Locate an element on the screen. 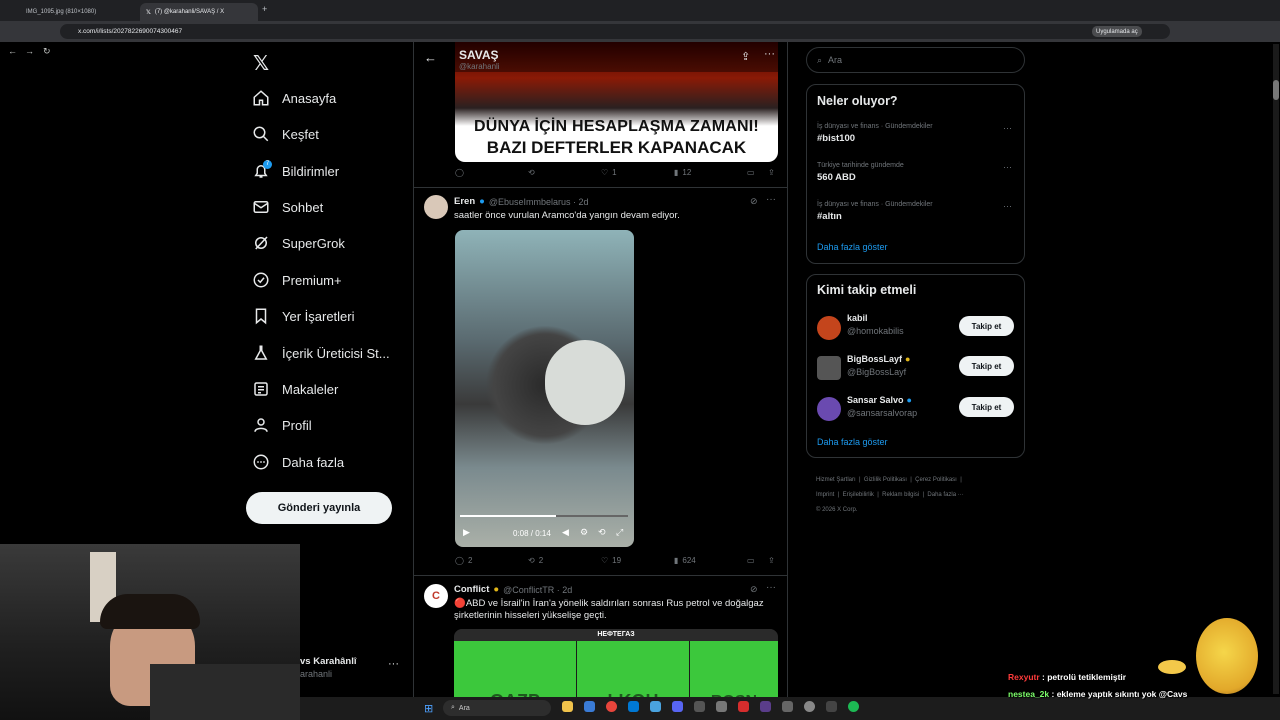 This screenshot has width=1280, height=720. loop-icon: ⟲ is located at coordinates (602, 532).